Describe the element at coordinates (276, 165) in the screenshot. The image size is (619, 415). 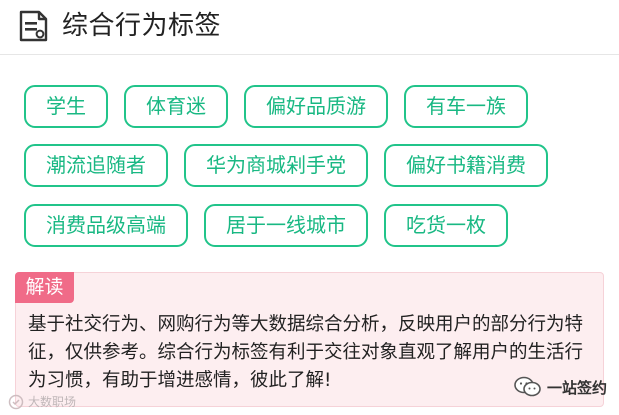
I see `tag-huawei-shopper: 华为商城剁手党` at that location.